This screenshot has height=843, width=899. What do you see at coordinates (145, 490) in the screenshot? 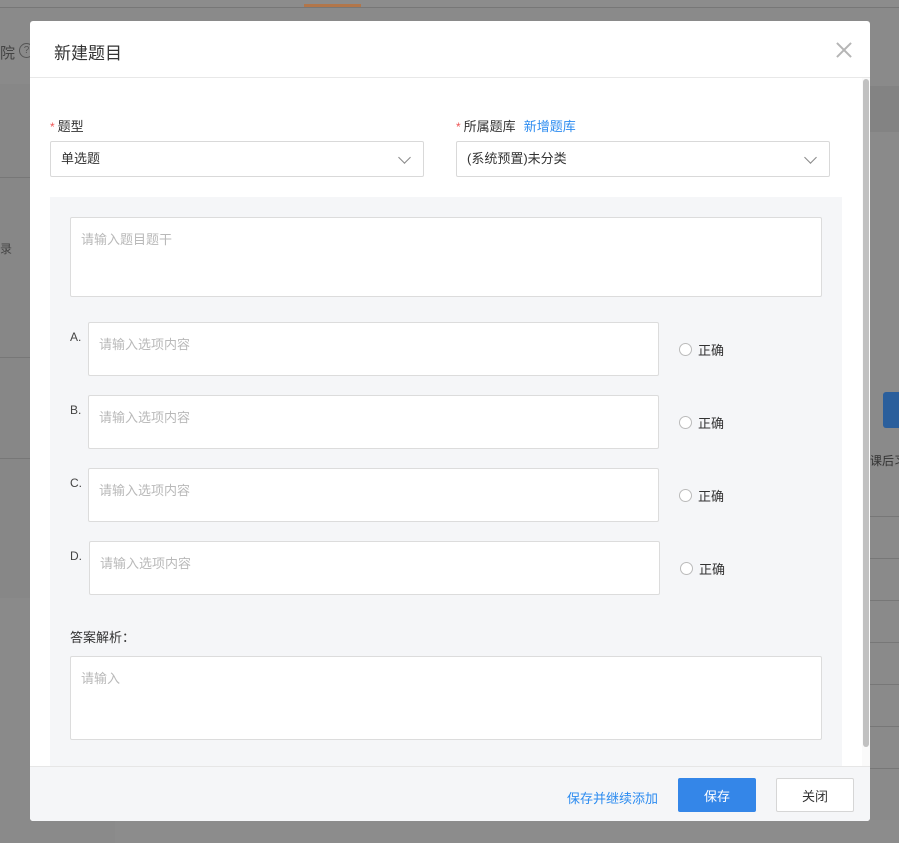
I see `option-c-placeholder: 请输入选项内容` at bounding box center [145, 490].